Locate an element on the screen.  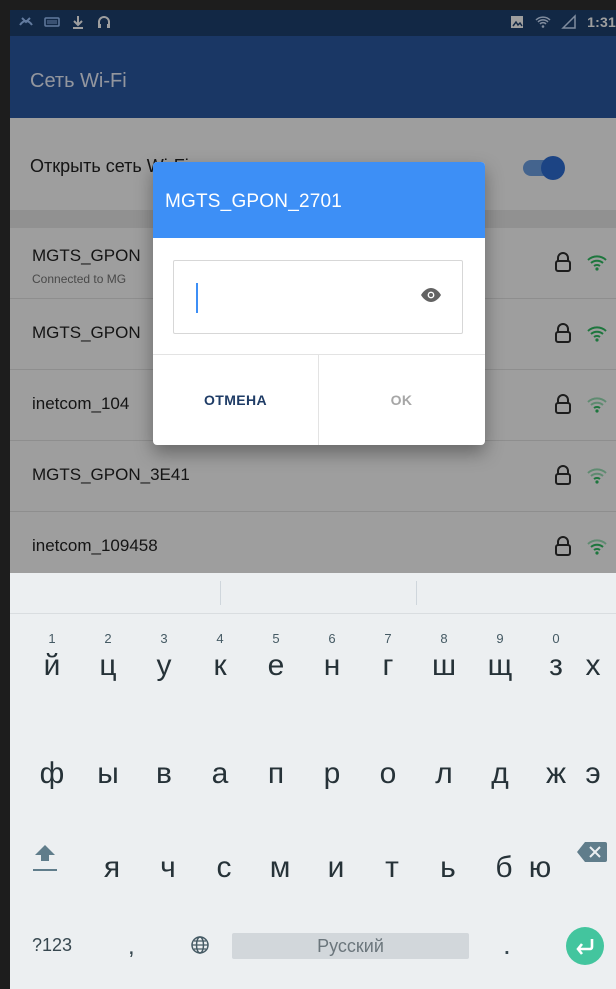
key: ь is located at coordinates (448, 856).